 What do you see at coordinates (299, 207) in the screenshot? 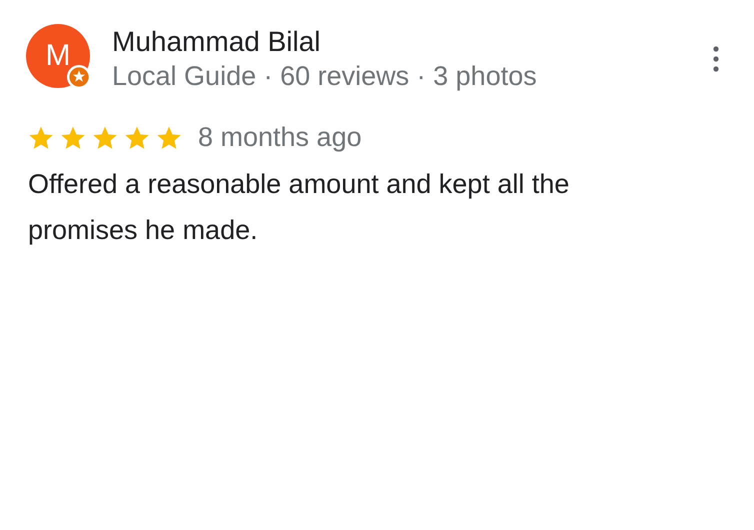
I see `review-text: Offered a reasonable amount and kept all the promises he made.` at bounding box center [299, 207].